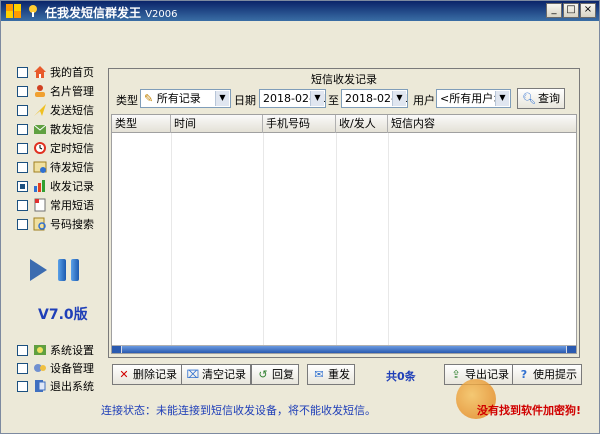 Image resolution: width=600 pixels, height=434 pixels. I want to click on date-to-label: 至, so click(333, 100).